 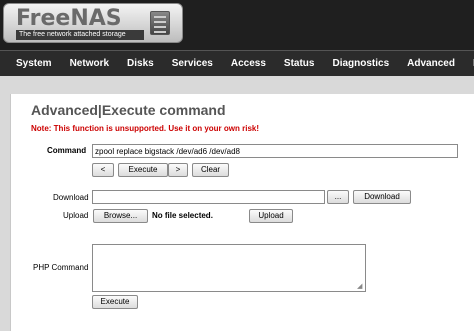 What do you see at coordinates (103, 170) in the screenshot?
I see `previous-command-button: <` at bounding box center [103, 170].